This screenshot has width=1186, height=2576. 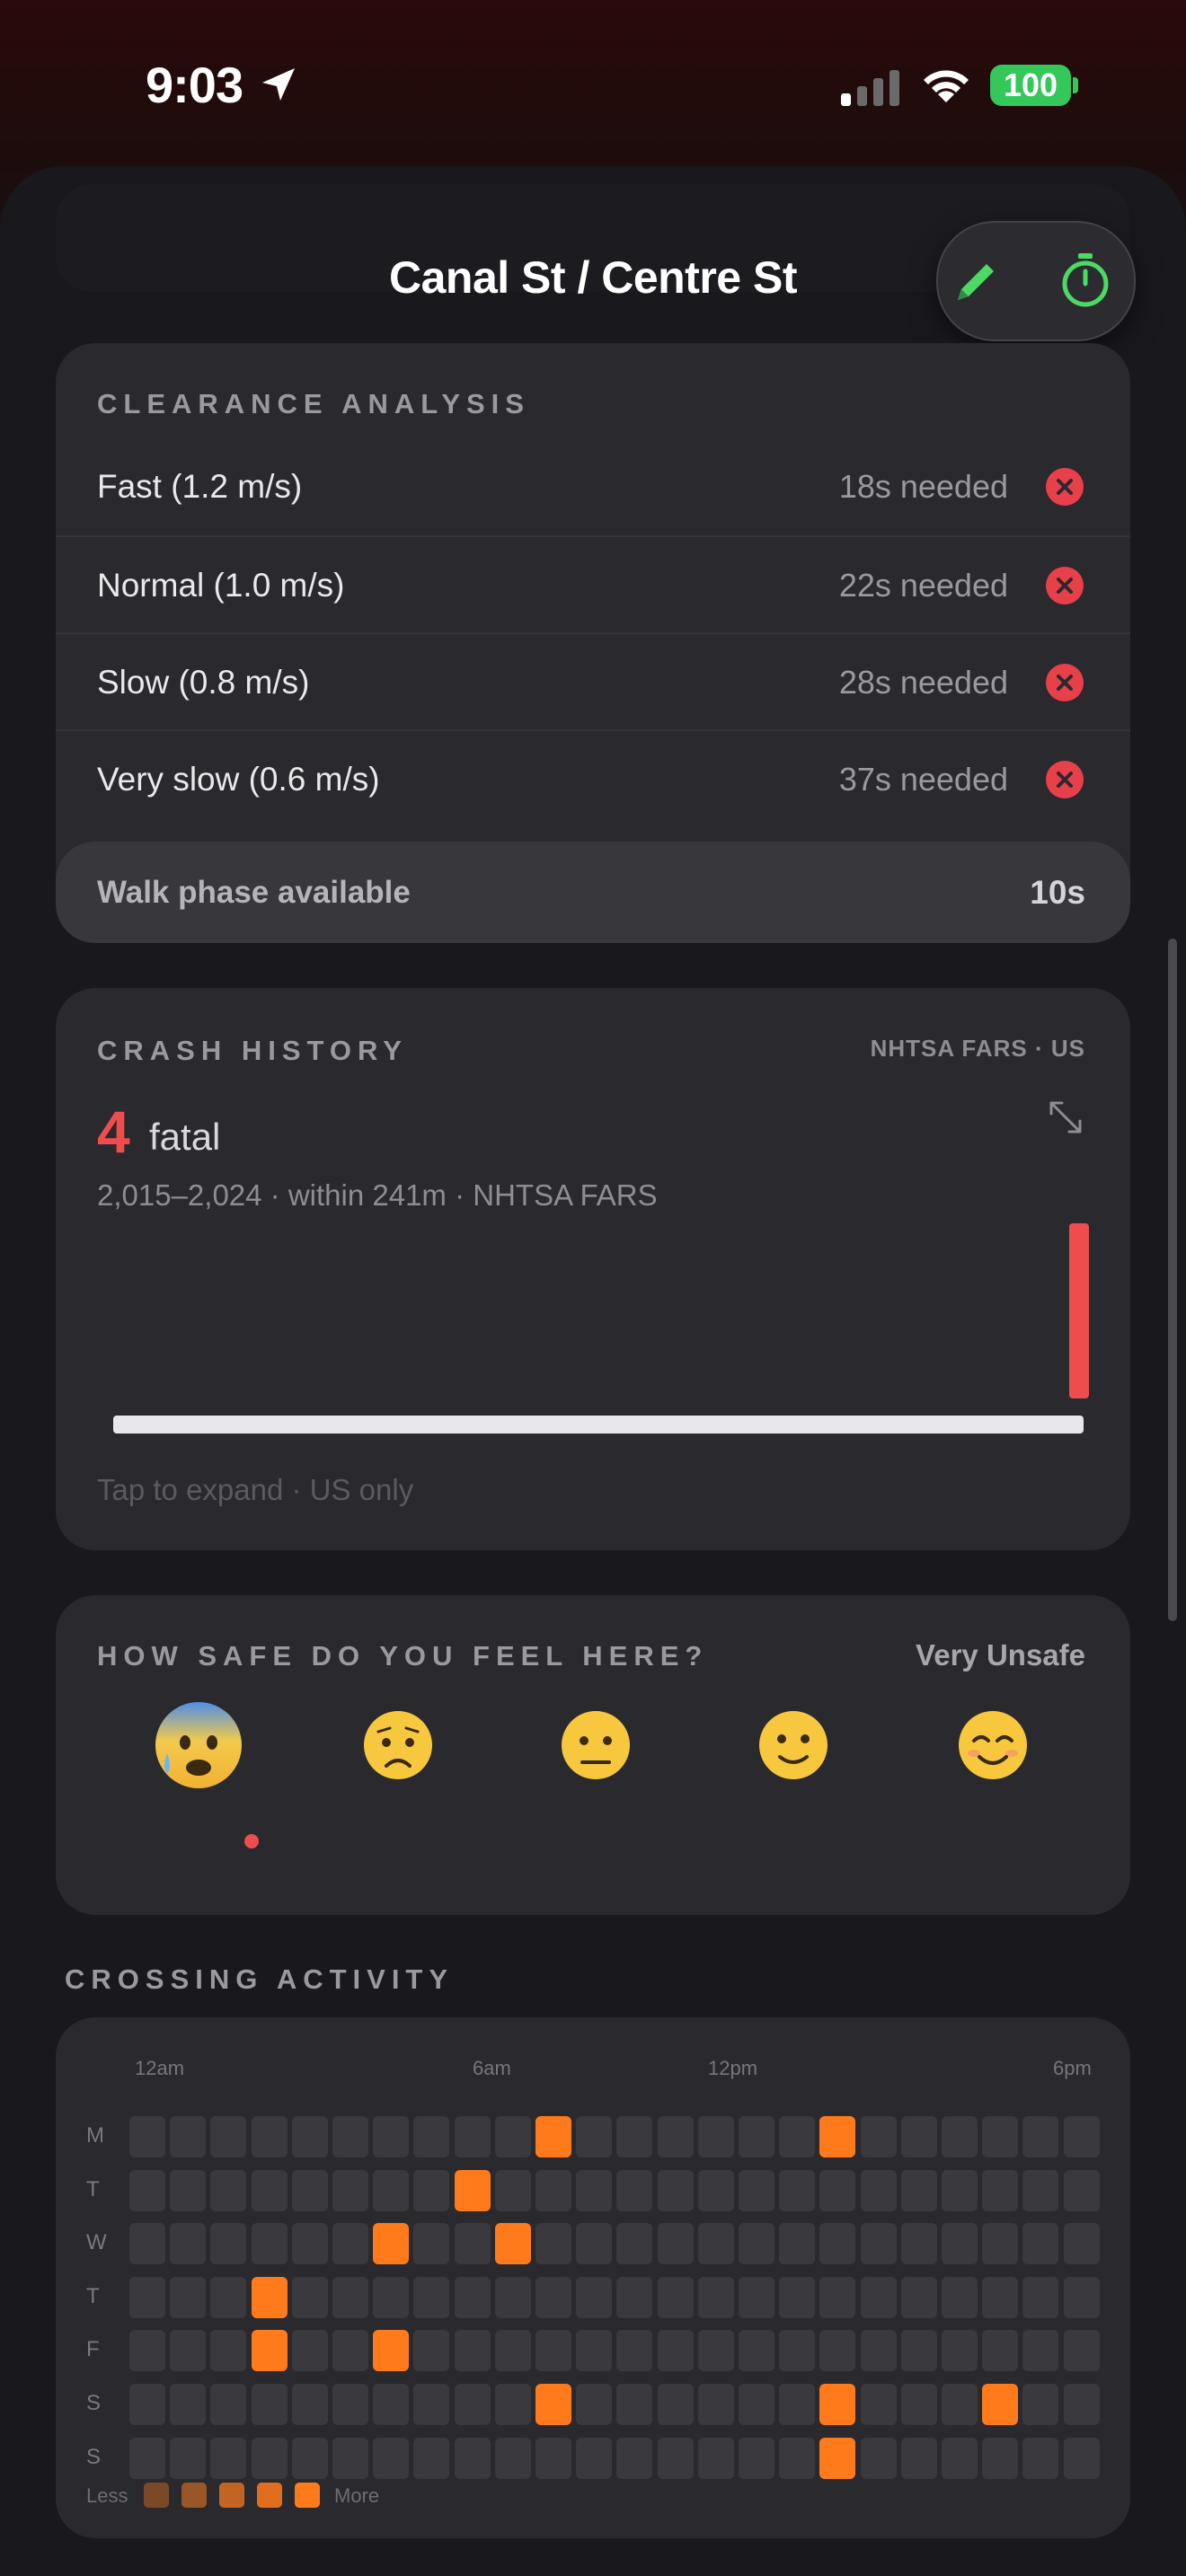 What do you see at coordinates (1172, 1280) in the screenshot?
I see `scrollbar` at bounding box center [1172, 1280].